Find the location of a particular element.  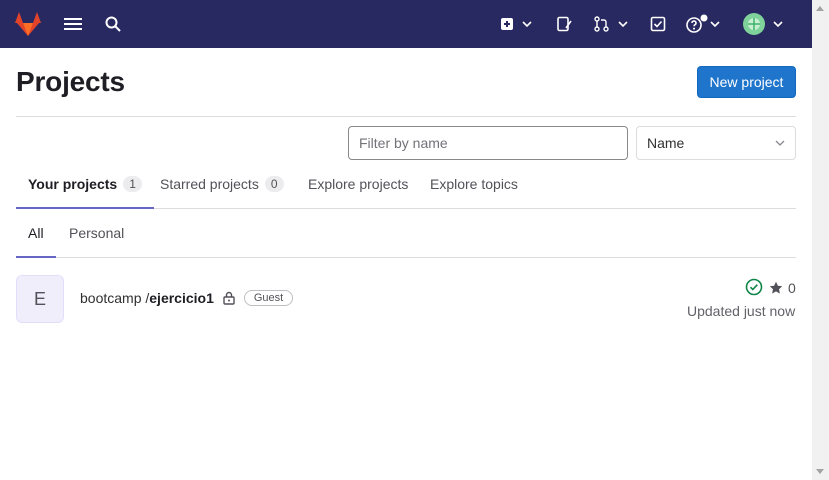

help-dropdown is located at coordinates (703, 24).